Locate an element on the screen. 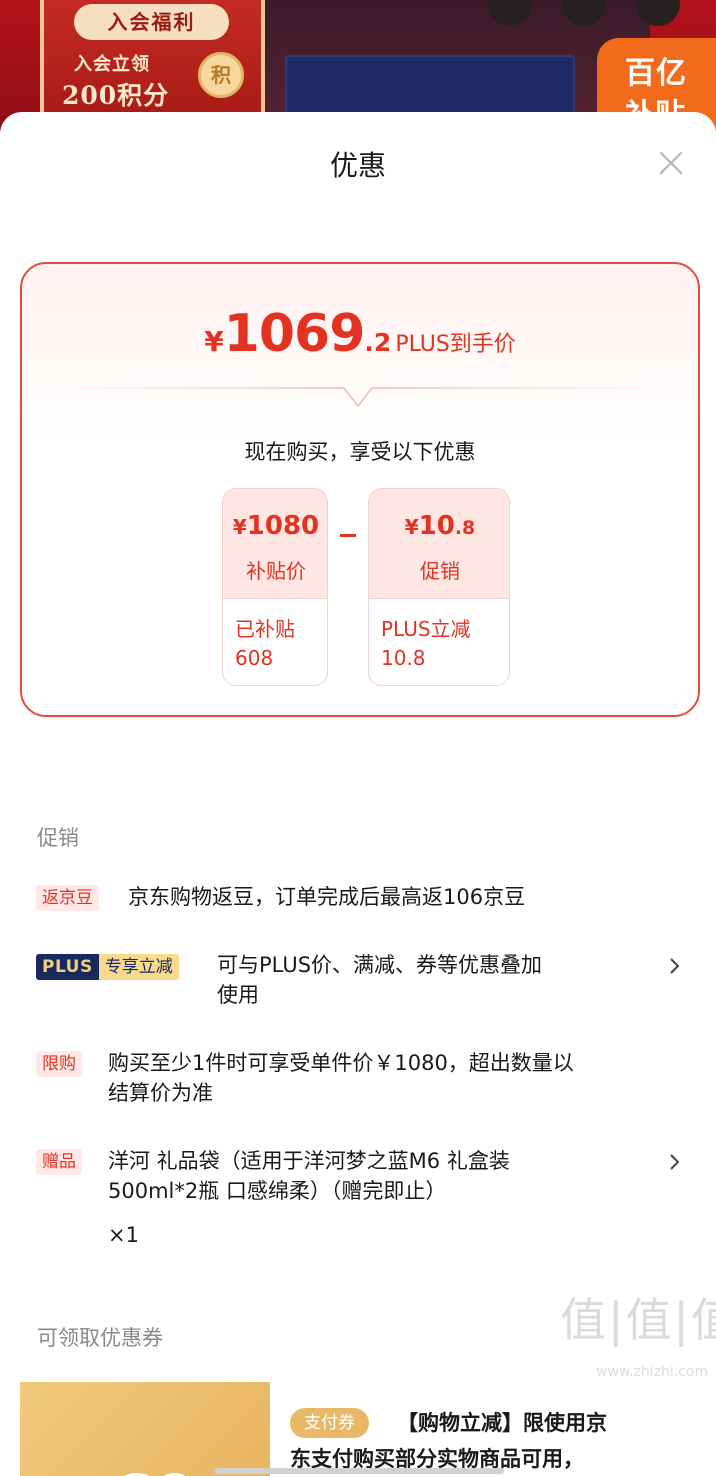 The image size is (716, 1476). promo-text-plus-line2: 使用 is located at coordinates (238, 995).